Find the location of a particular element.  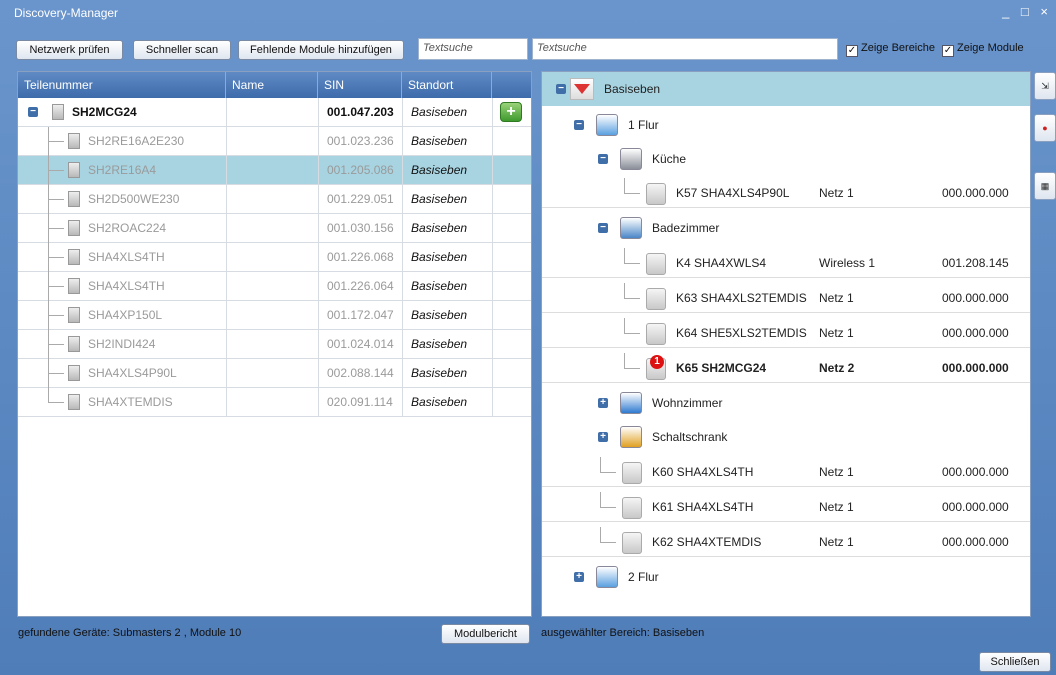

tree-root-label: Basiseben is located at coordinates (632, 89).